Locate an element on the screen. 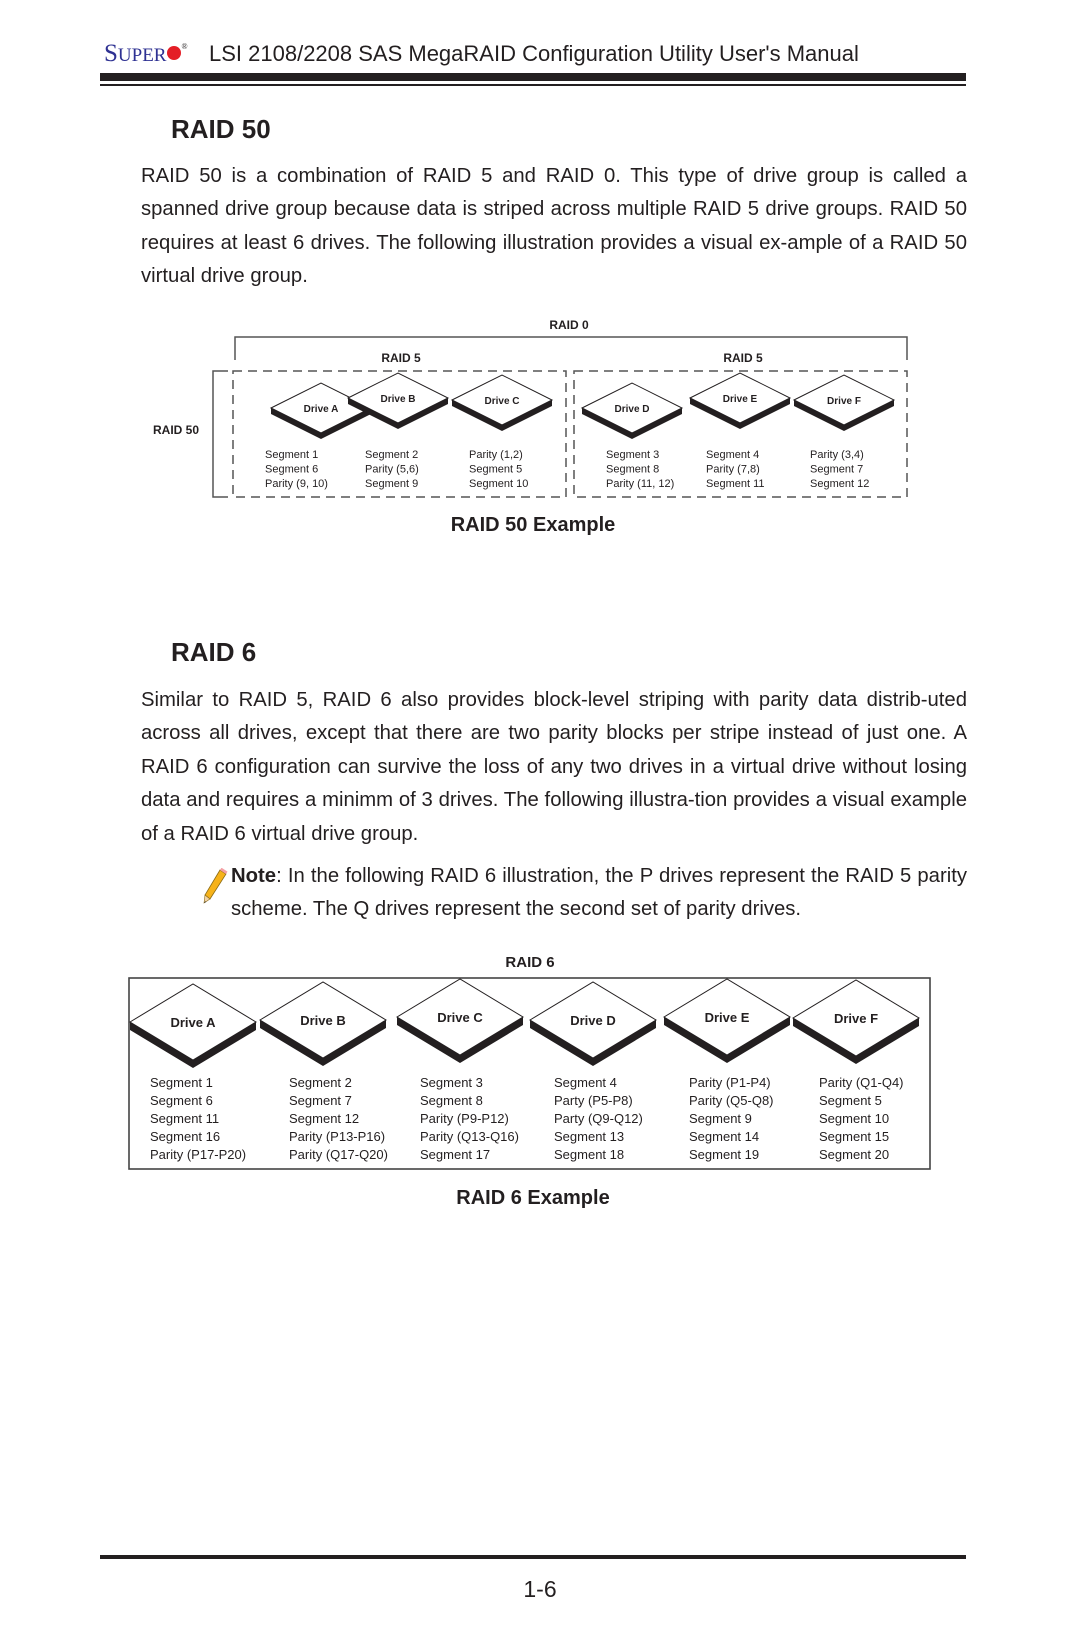 The image size is (1080, 1650). drive-block: Segment 16 is located at coordinates (185, 1136).